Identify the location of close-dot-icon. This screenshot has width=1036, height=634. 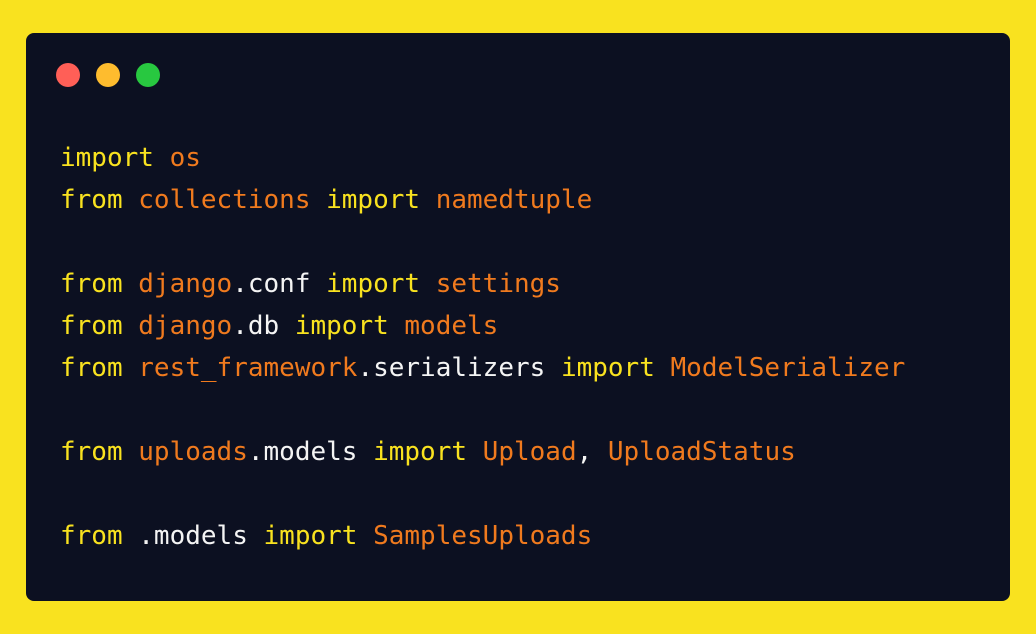
(68, 75).